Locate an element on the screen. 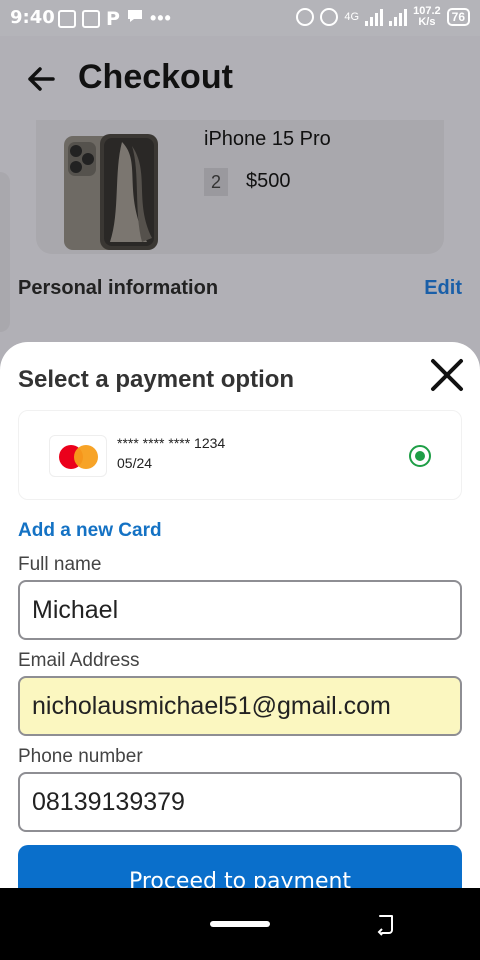 The image size is (480, 960). arrow-left-icon is located at coordinates (41, 79).